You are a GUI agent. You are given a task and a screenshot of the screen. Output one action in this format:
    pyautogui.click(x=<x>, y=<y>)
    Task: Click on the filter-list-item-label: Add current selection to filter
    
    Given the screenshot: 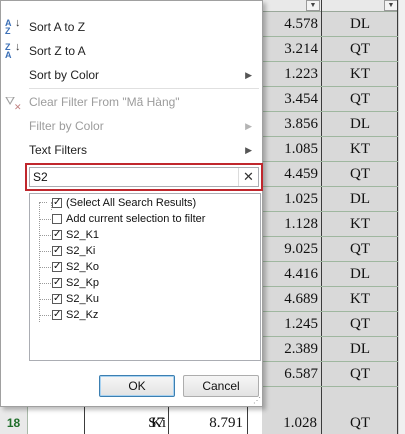 What is the action you would take?
    pyautogui.click(x=136, y=219)
    